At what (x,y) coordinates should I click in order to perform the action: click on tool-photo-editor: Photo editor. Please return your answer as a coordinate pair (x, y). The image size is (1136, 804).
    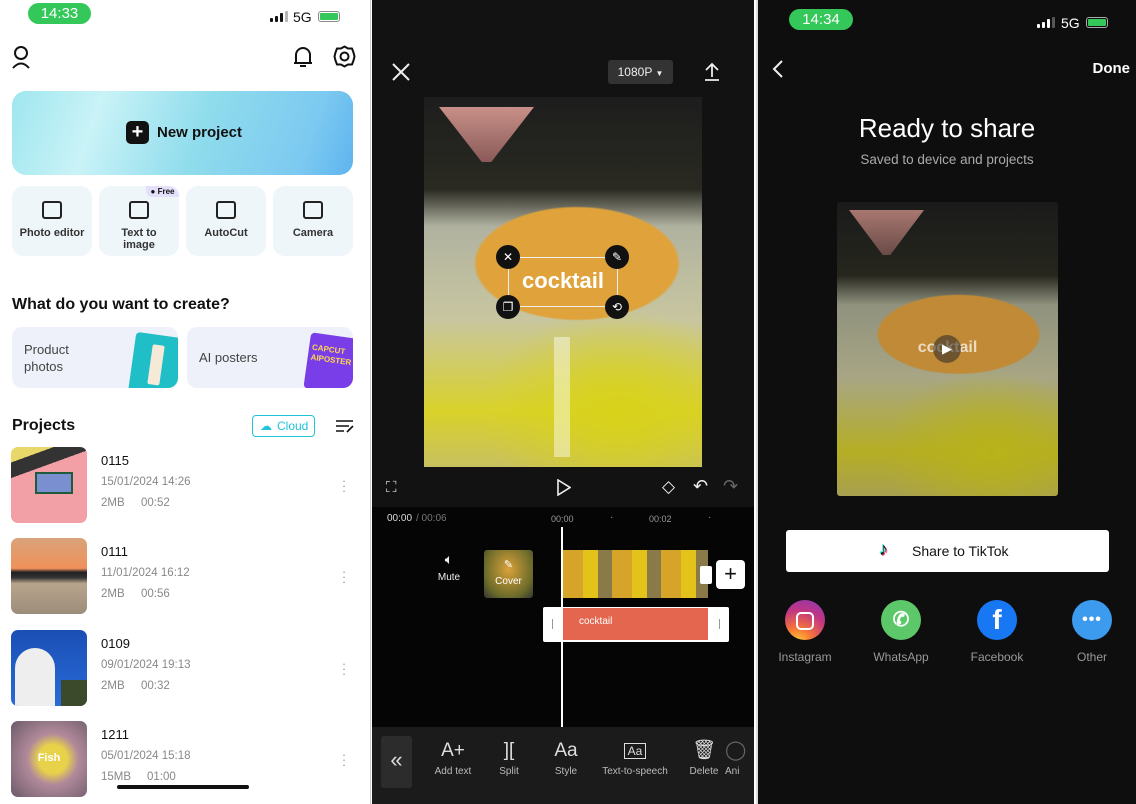
    Looking at the image, I should click on (52, 221).